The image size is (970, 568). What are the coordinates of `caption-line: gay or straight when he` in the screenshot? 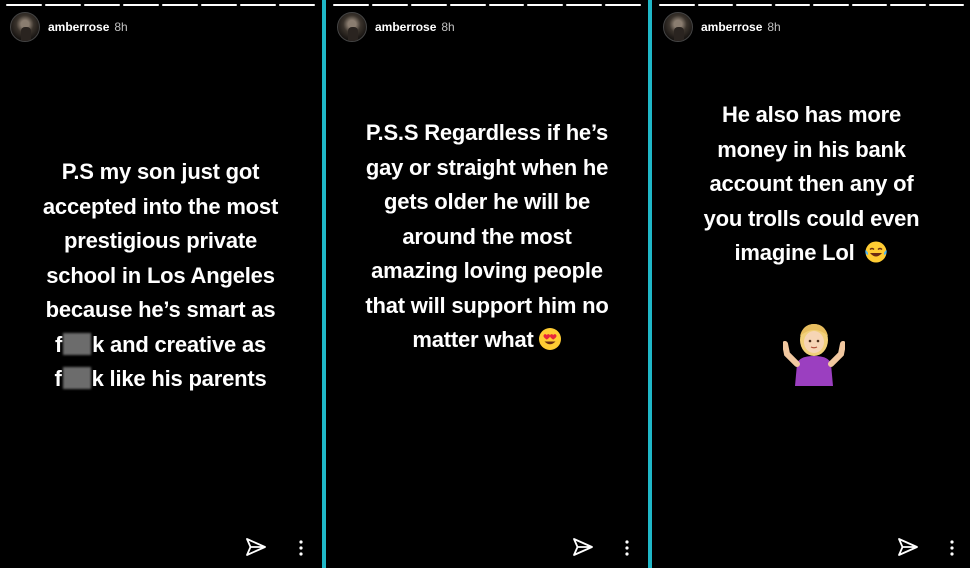 It's located at (487, 167).